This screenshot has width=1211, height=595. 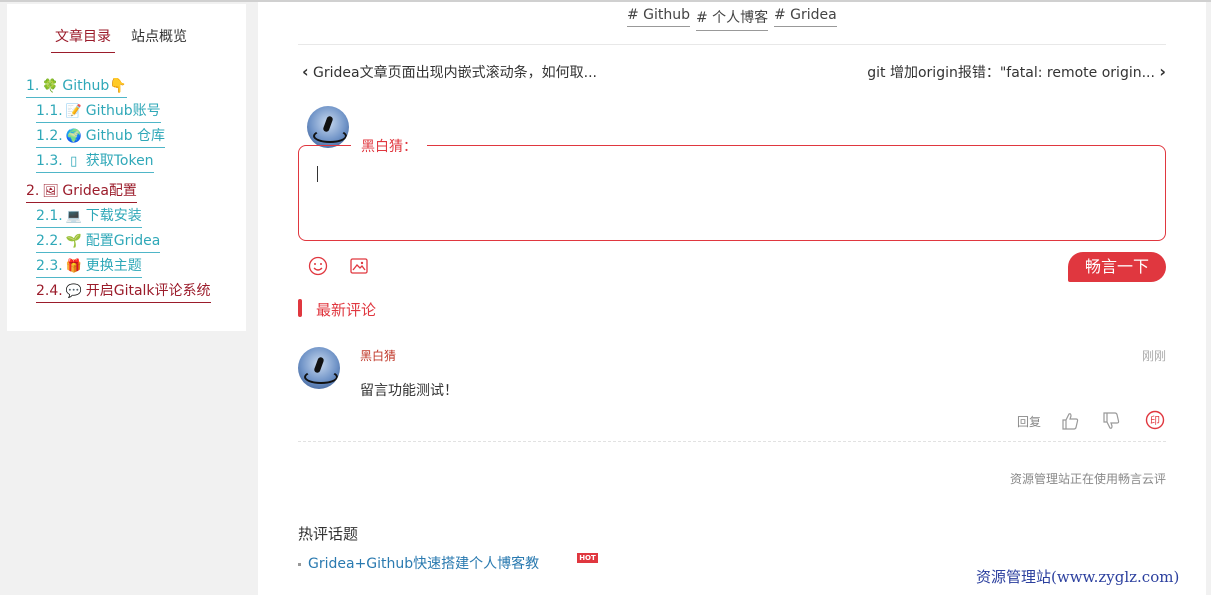 I want to click on hot-topics-title: 热评话题, so click(x=328, y=534).